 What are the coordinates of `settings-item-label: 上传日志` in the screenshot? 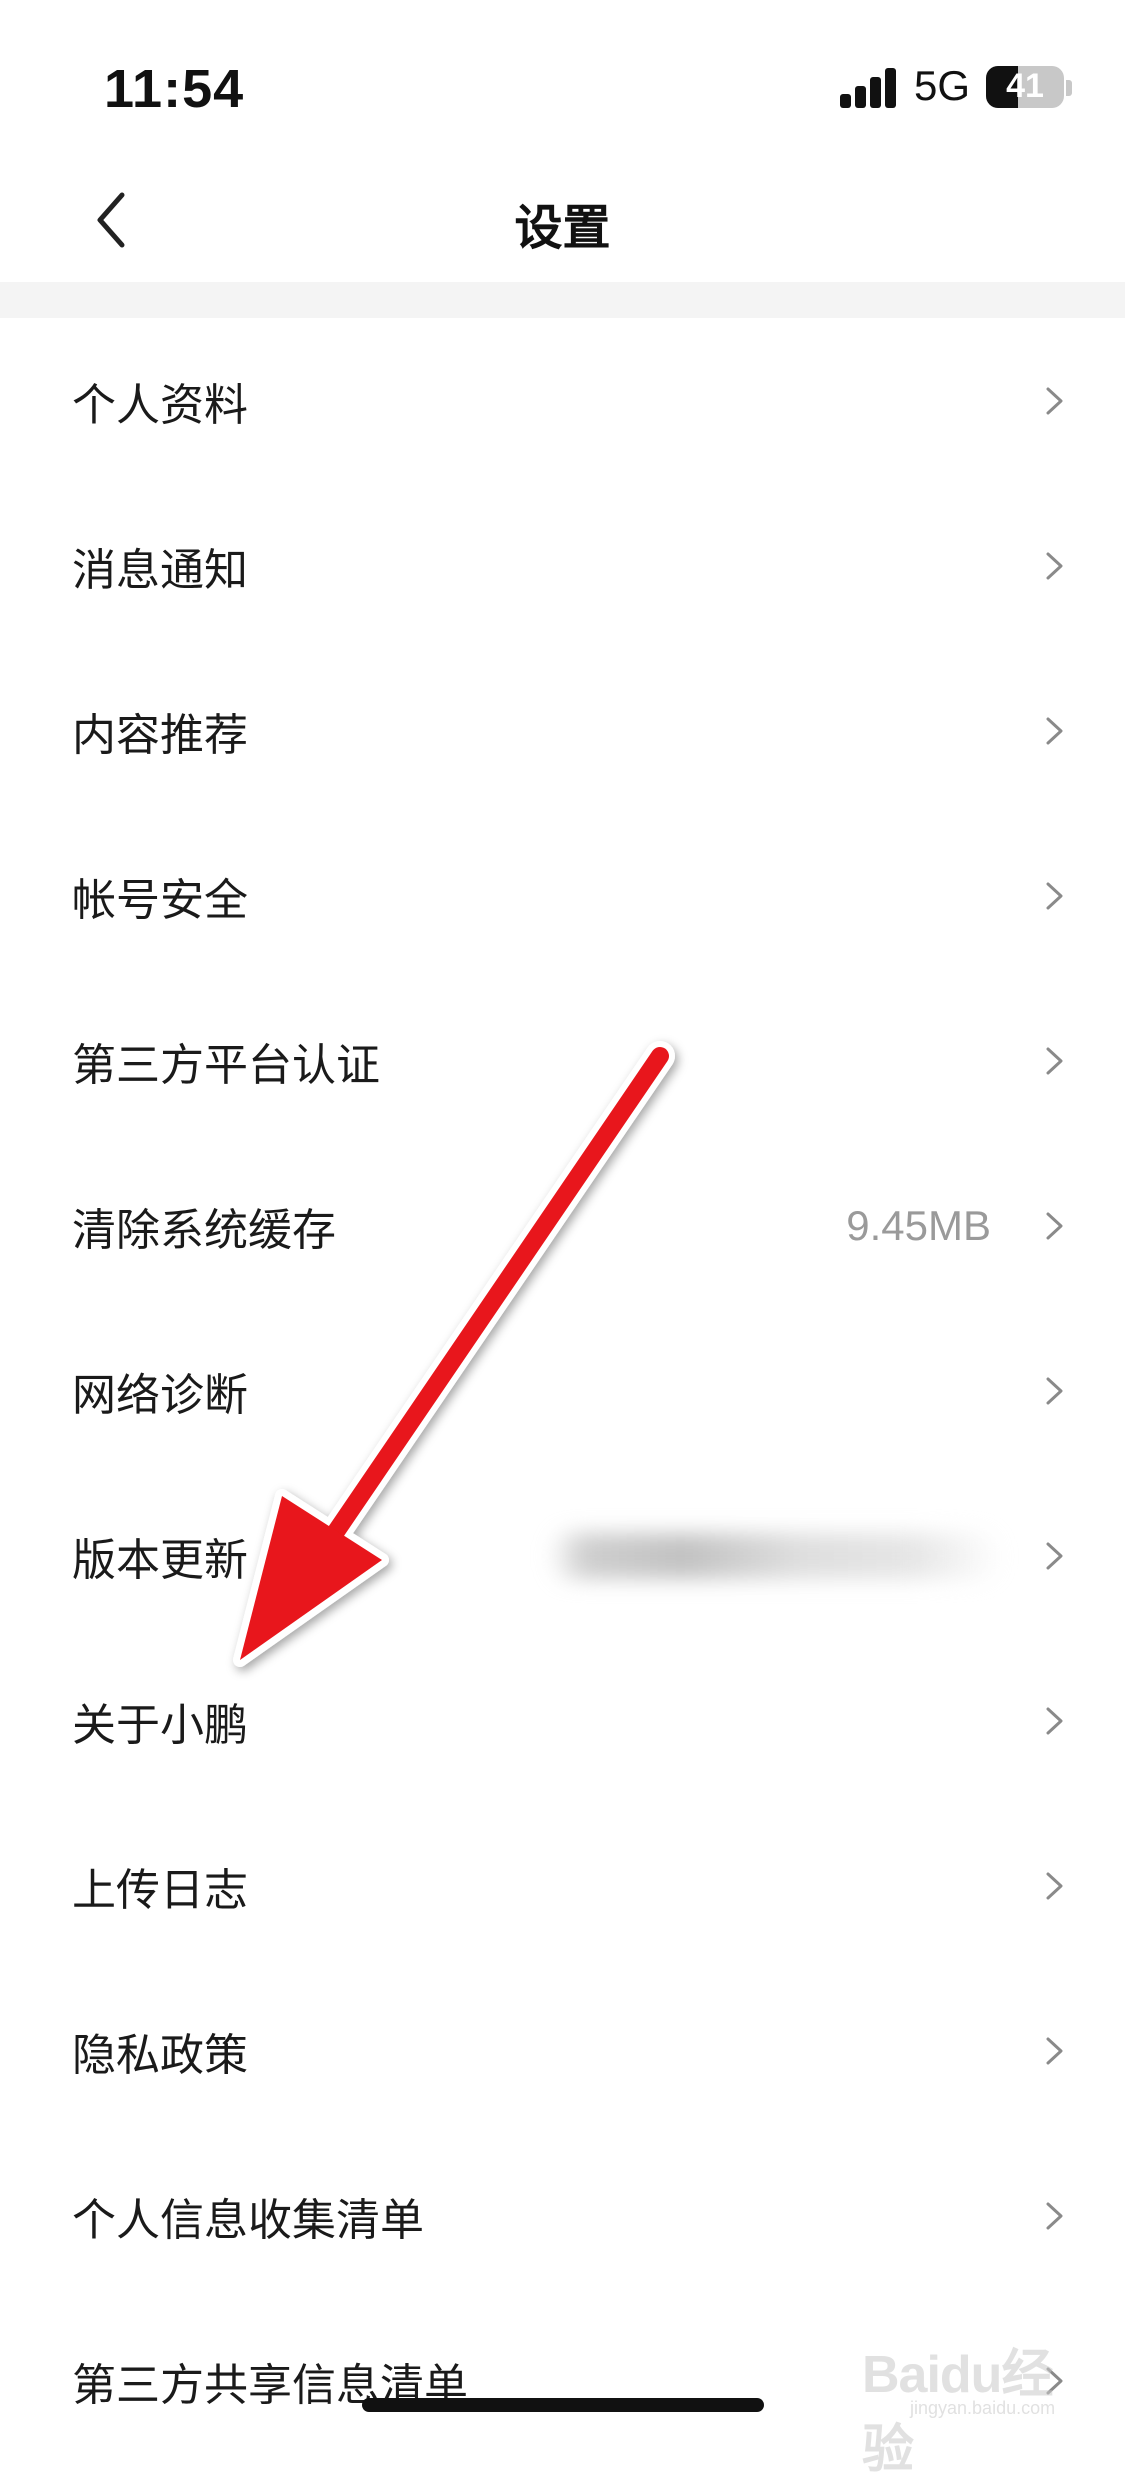 It's located at (160, 1890).